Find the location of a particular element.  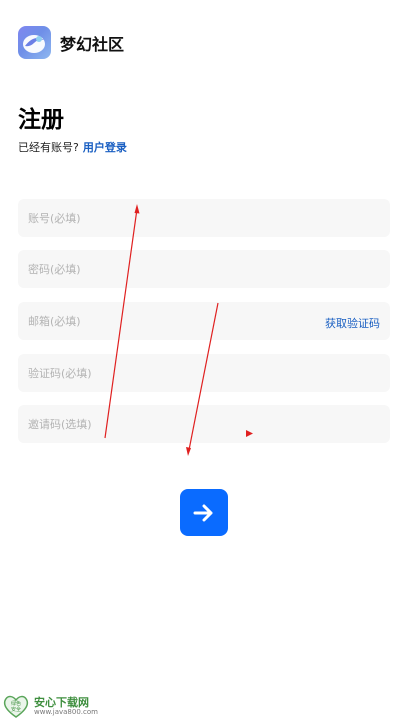

account-field is located at coordinates (204, 218).